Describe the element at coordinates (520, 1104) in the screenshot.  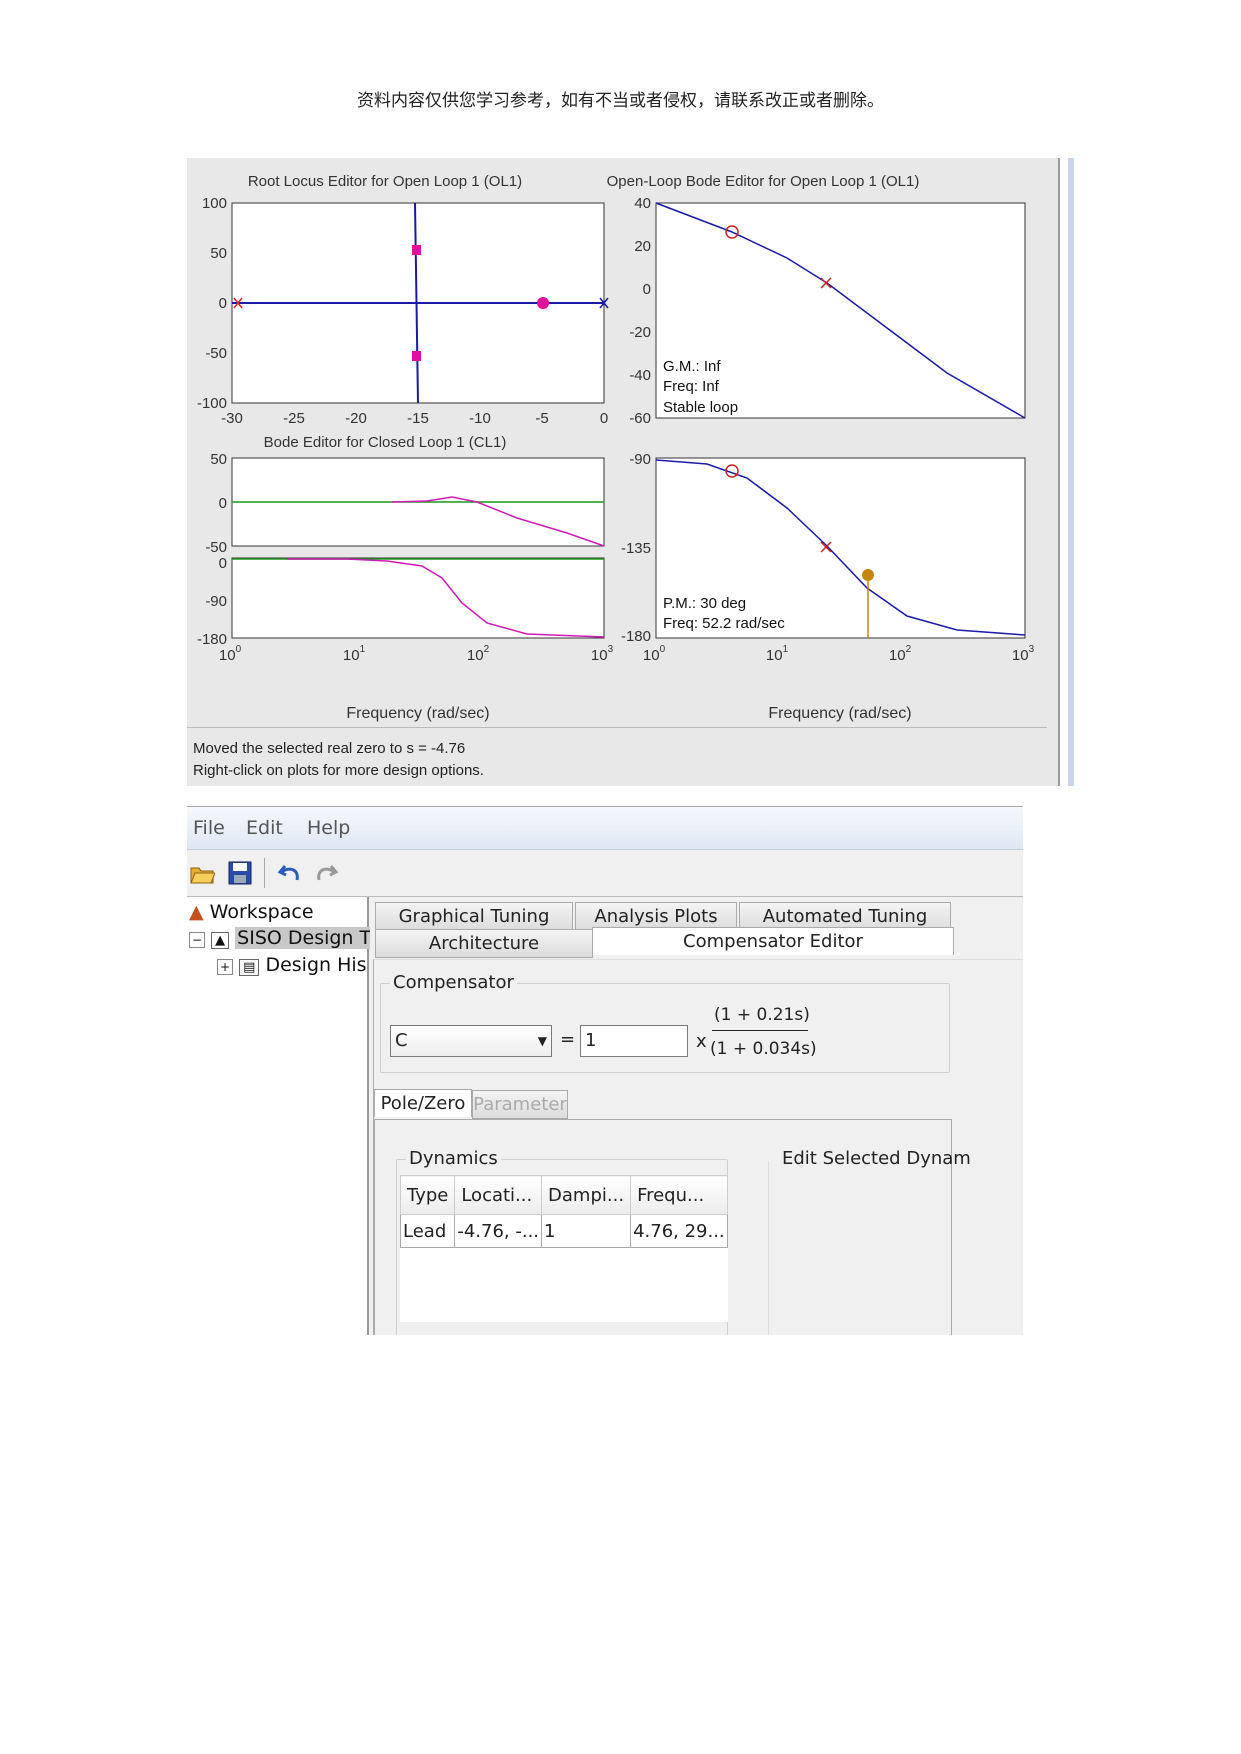
I see `tab-parameter: Parameter` at that location.